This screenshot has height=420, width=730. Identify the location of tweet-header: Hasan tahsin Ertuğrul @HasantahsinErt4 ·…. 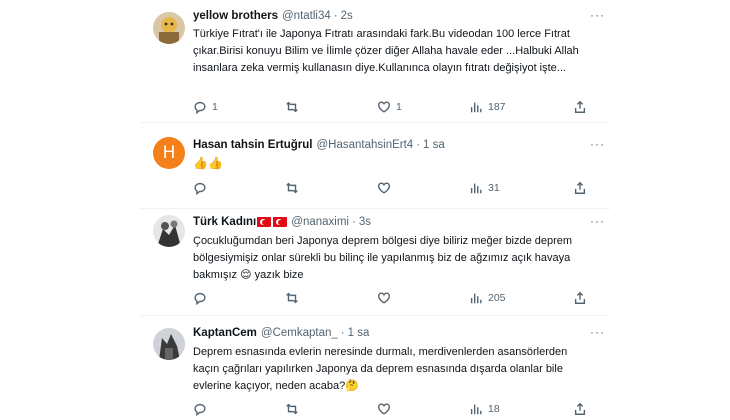
(319, 145).